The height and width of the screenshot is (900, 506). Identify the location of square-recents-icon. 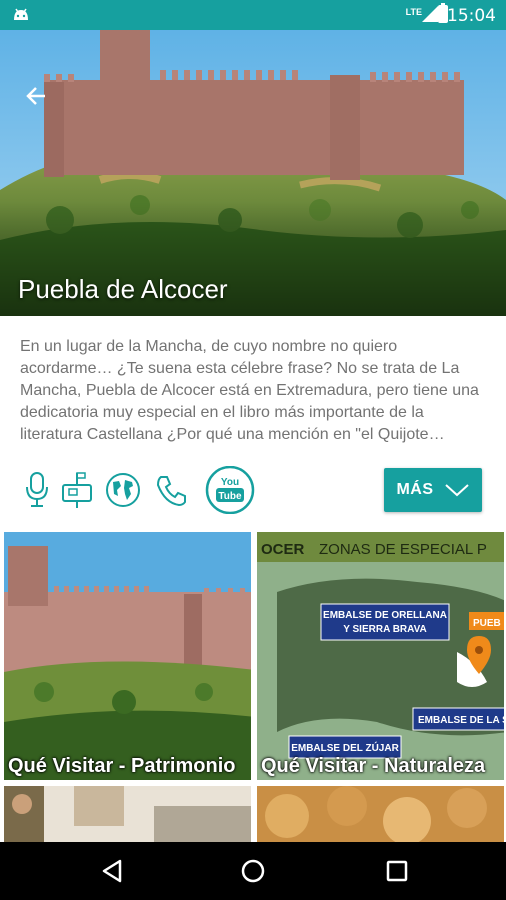
(397, 871).